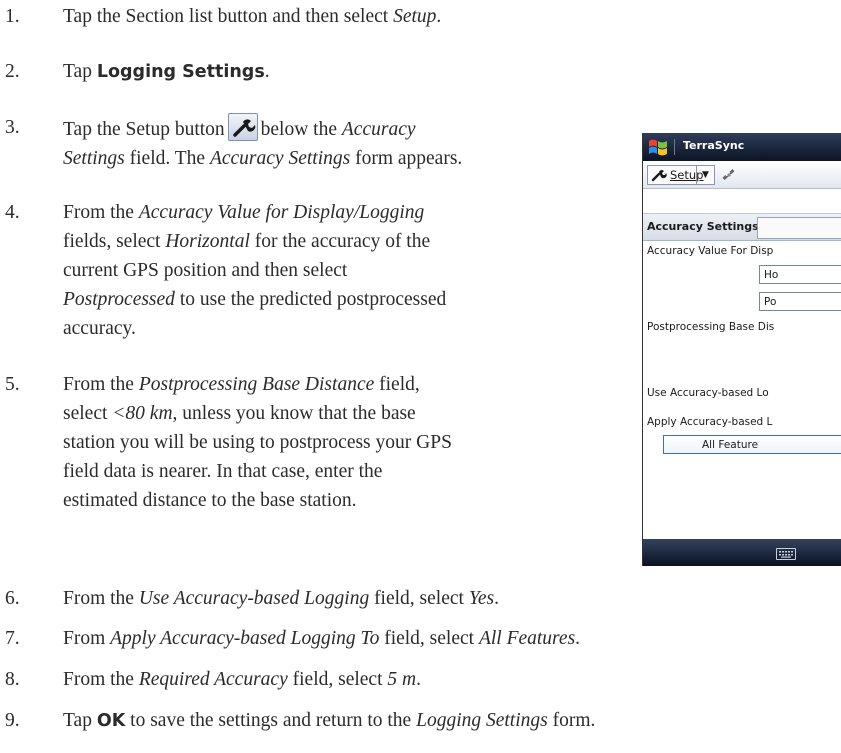 This screenshot has height=753, width=841. What do you see at coordinates (481, 598) in the screenshot?
I see `yes-term: Yes` at bounding box center [481, 598].